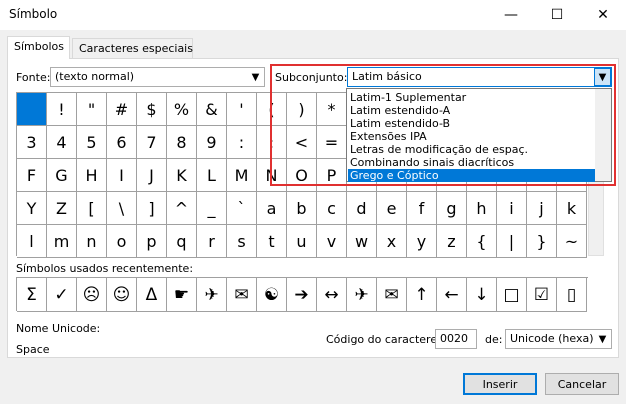 This screenshot has height=404, width=626. What do you see at coordinates (33, 14) in the screenshot?
I see `window-title: Símbolo` at bounding box center [33, 14].